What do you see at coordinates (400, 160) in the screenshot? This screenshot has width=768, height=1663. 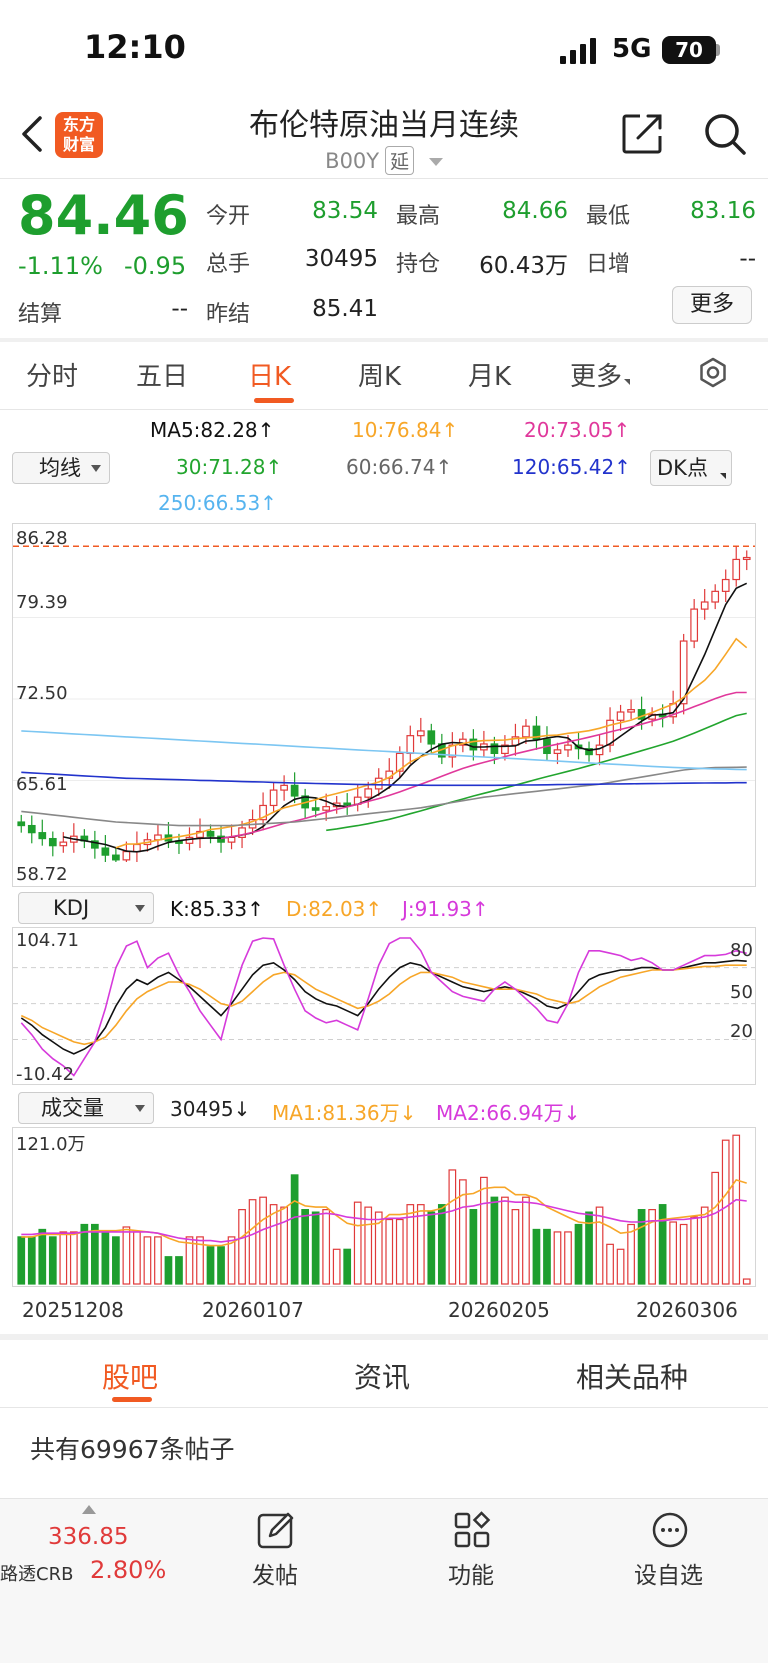 I see `delay-badge: 延` at bounding box center [400, 160].